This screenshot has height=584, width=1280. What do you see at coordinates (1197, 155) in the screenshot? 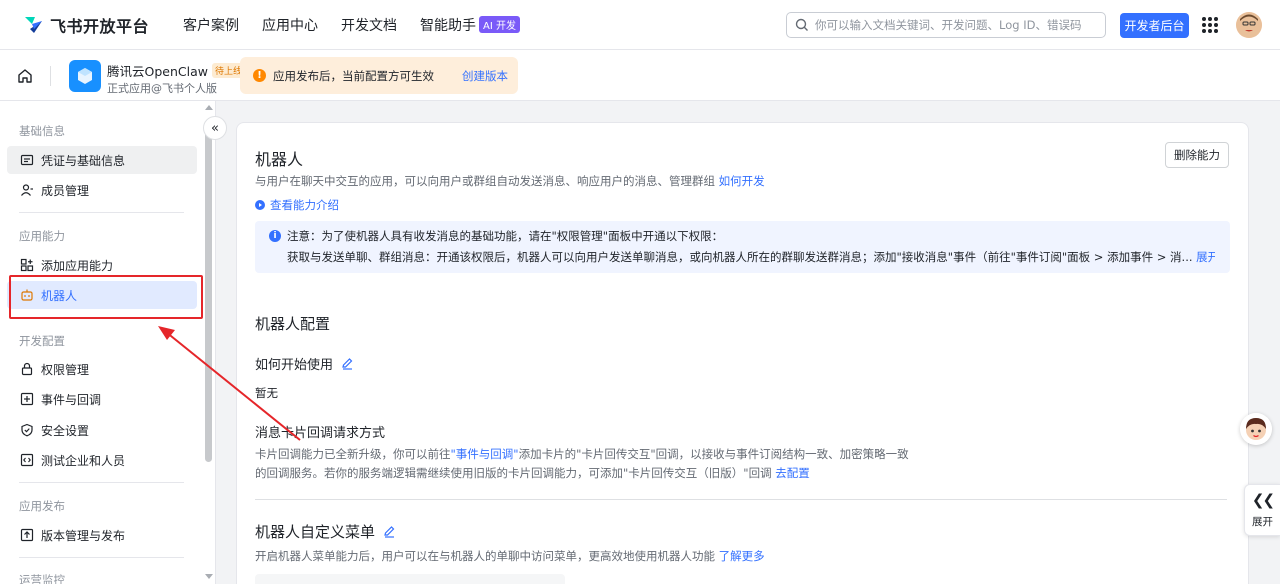
I see `remove-capability-button: 删除能力` at bounding box center [1197, 155].